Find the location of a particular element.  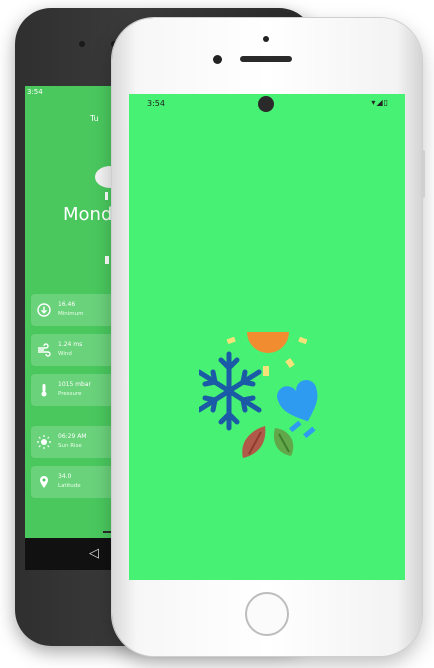

snowflake-icon is located at coordinates (229, 391).